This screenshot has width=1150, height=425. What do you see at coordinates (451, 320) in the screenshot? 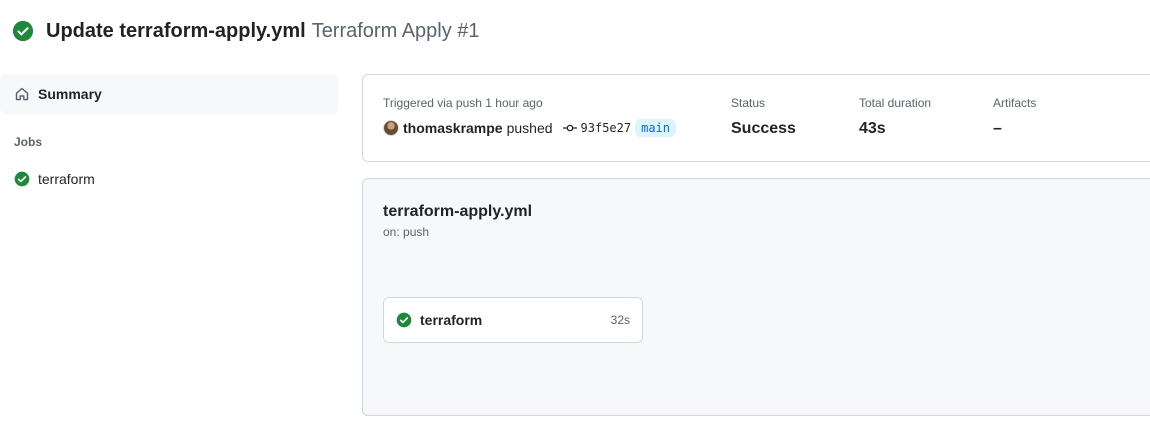
I see `job-name: terraform` at bounding box center [451, 320].